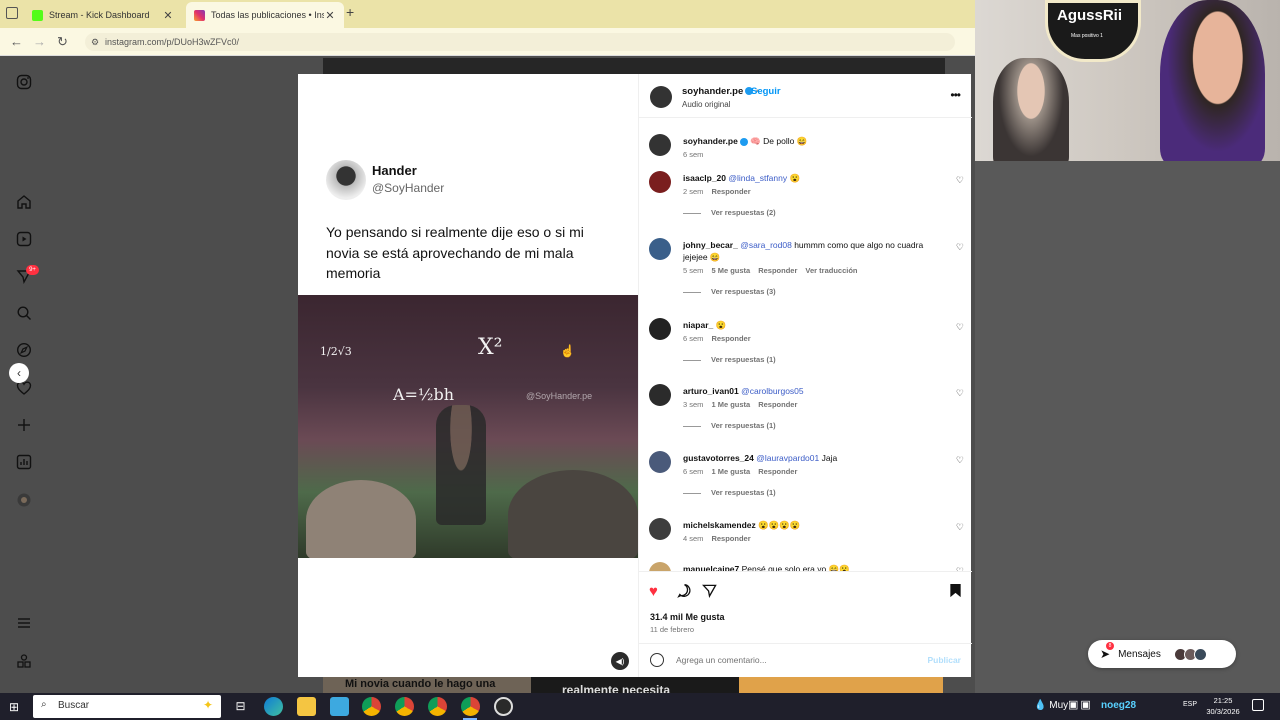  I want to click on comment-meta: 3 sem 1 Me gusta Responder, so click(744, 404).